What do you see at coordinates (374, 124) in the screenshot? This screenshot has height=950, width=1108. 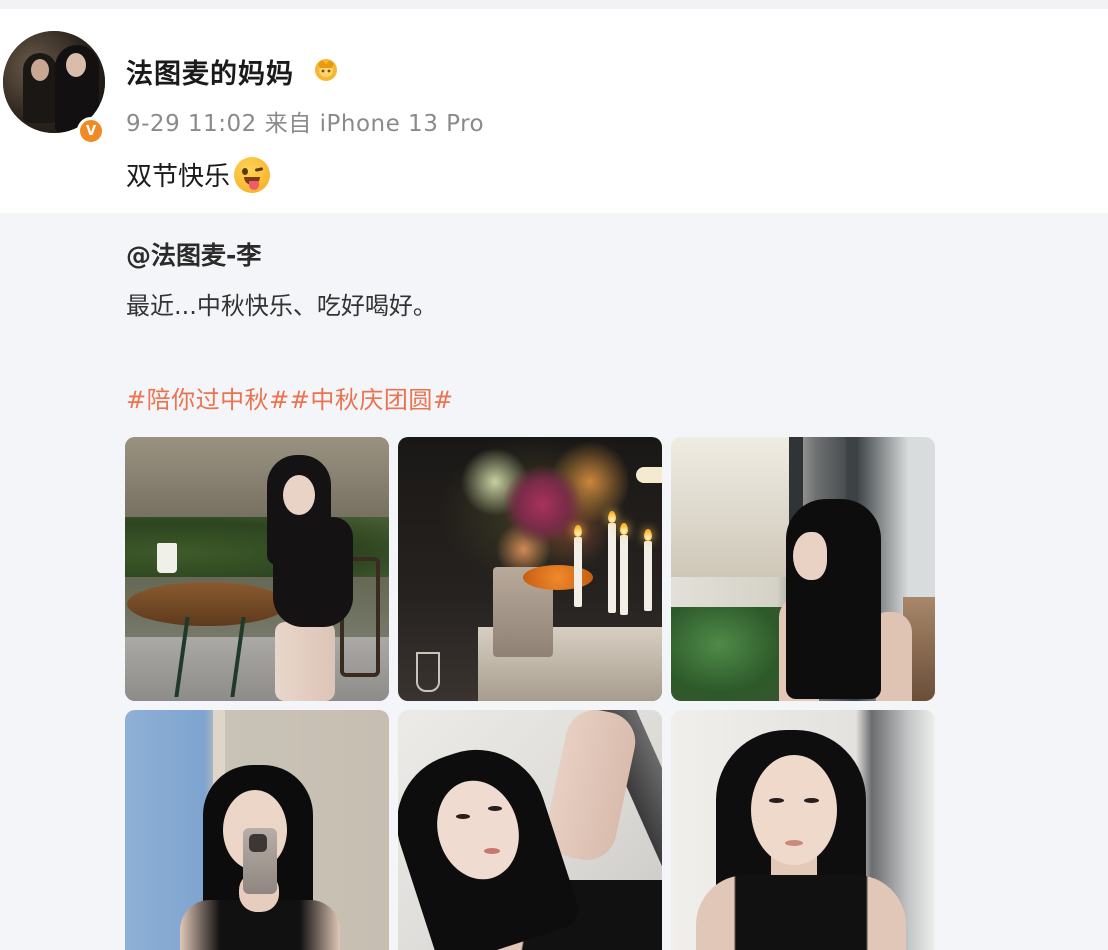 I see `post-source: 来自 iPhone 13 Pro` at bounding box center [374, 124].